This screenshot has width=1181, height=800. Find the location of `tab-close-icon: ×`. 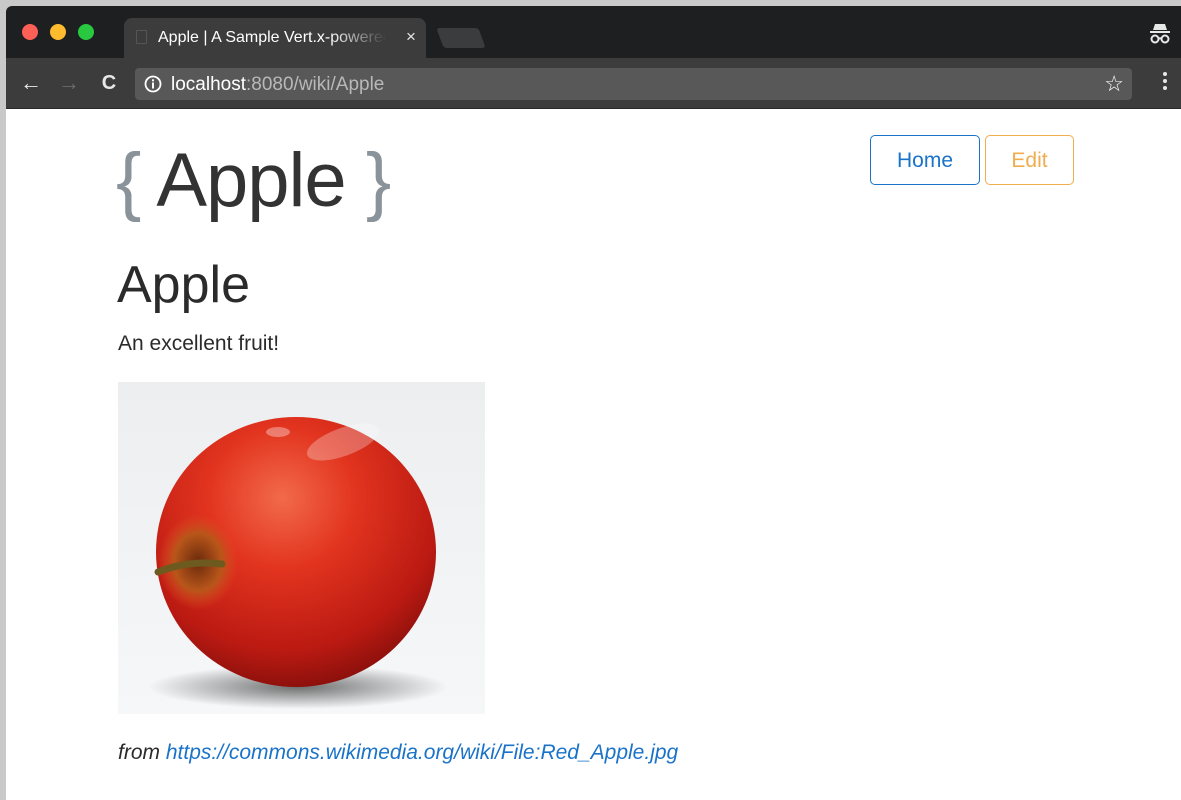

tab-close-icon: × is located at coordinates (411, 37).